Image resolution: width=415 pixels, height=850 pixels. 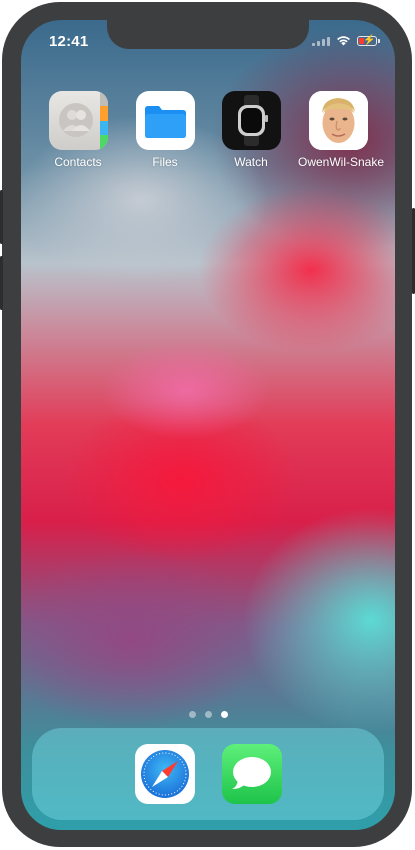 I want to click on safari-compass-icon, so click(x=165, y=774).